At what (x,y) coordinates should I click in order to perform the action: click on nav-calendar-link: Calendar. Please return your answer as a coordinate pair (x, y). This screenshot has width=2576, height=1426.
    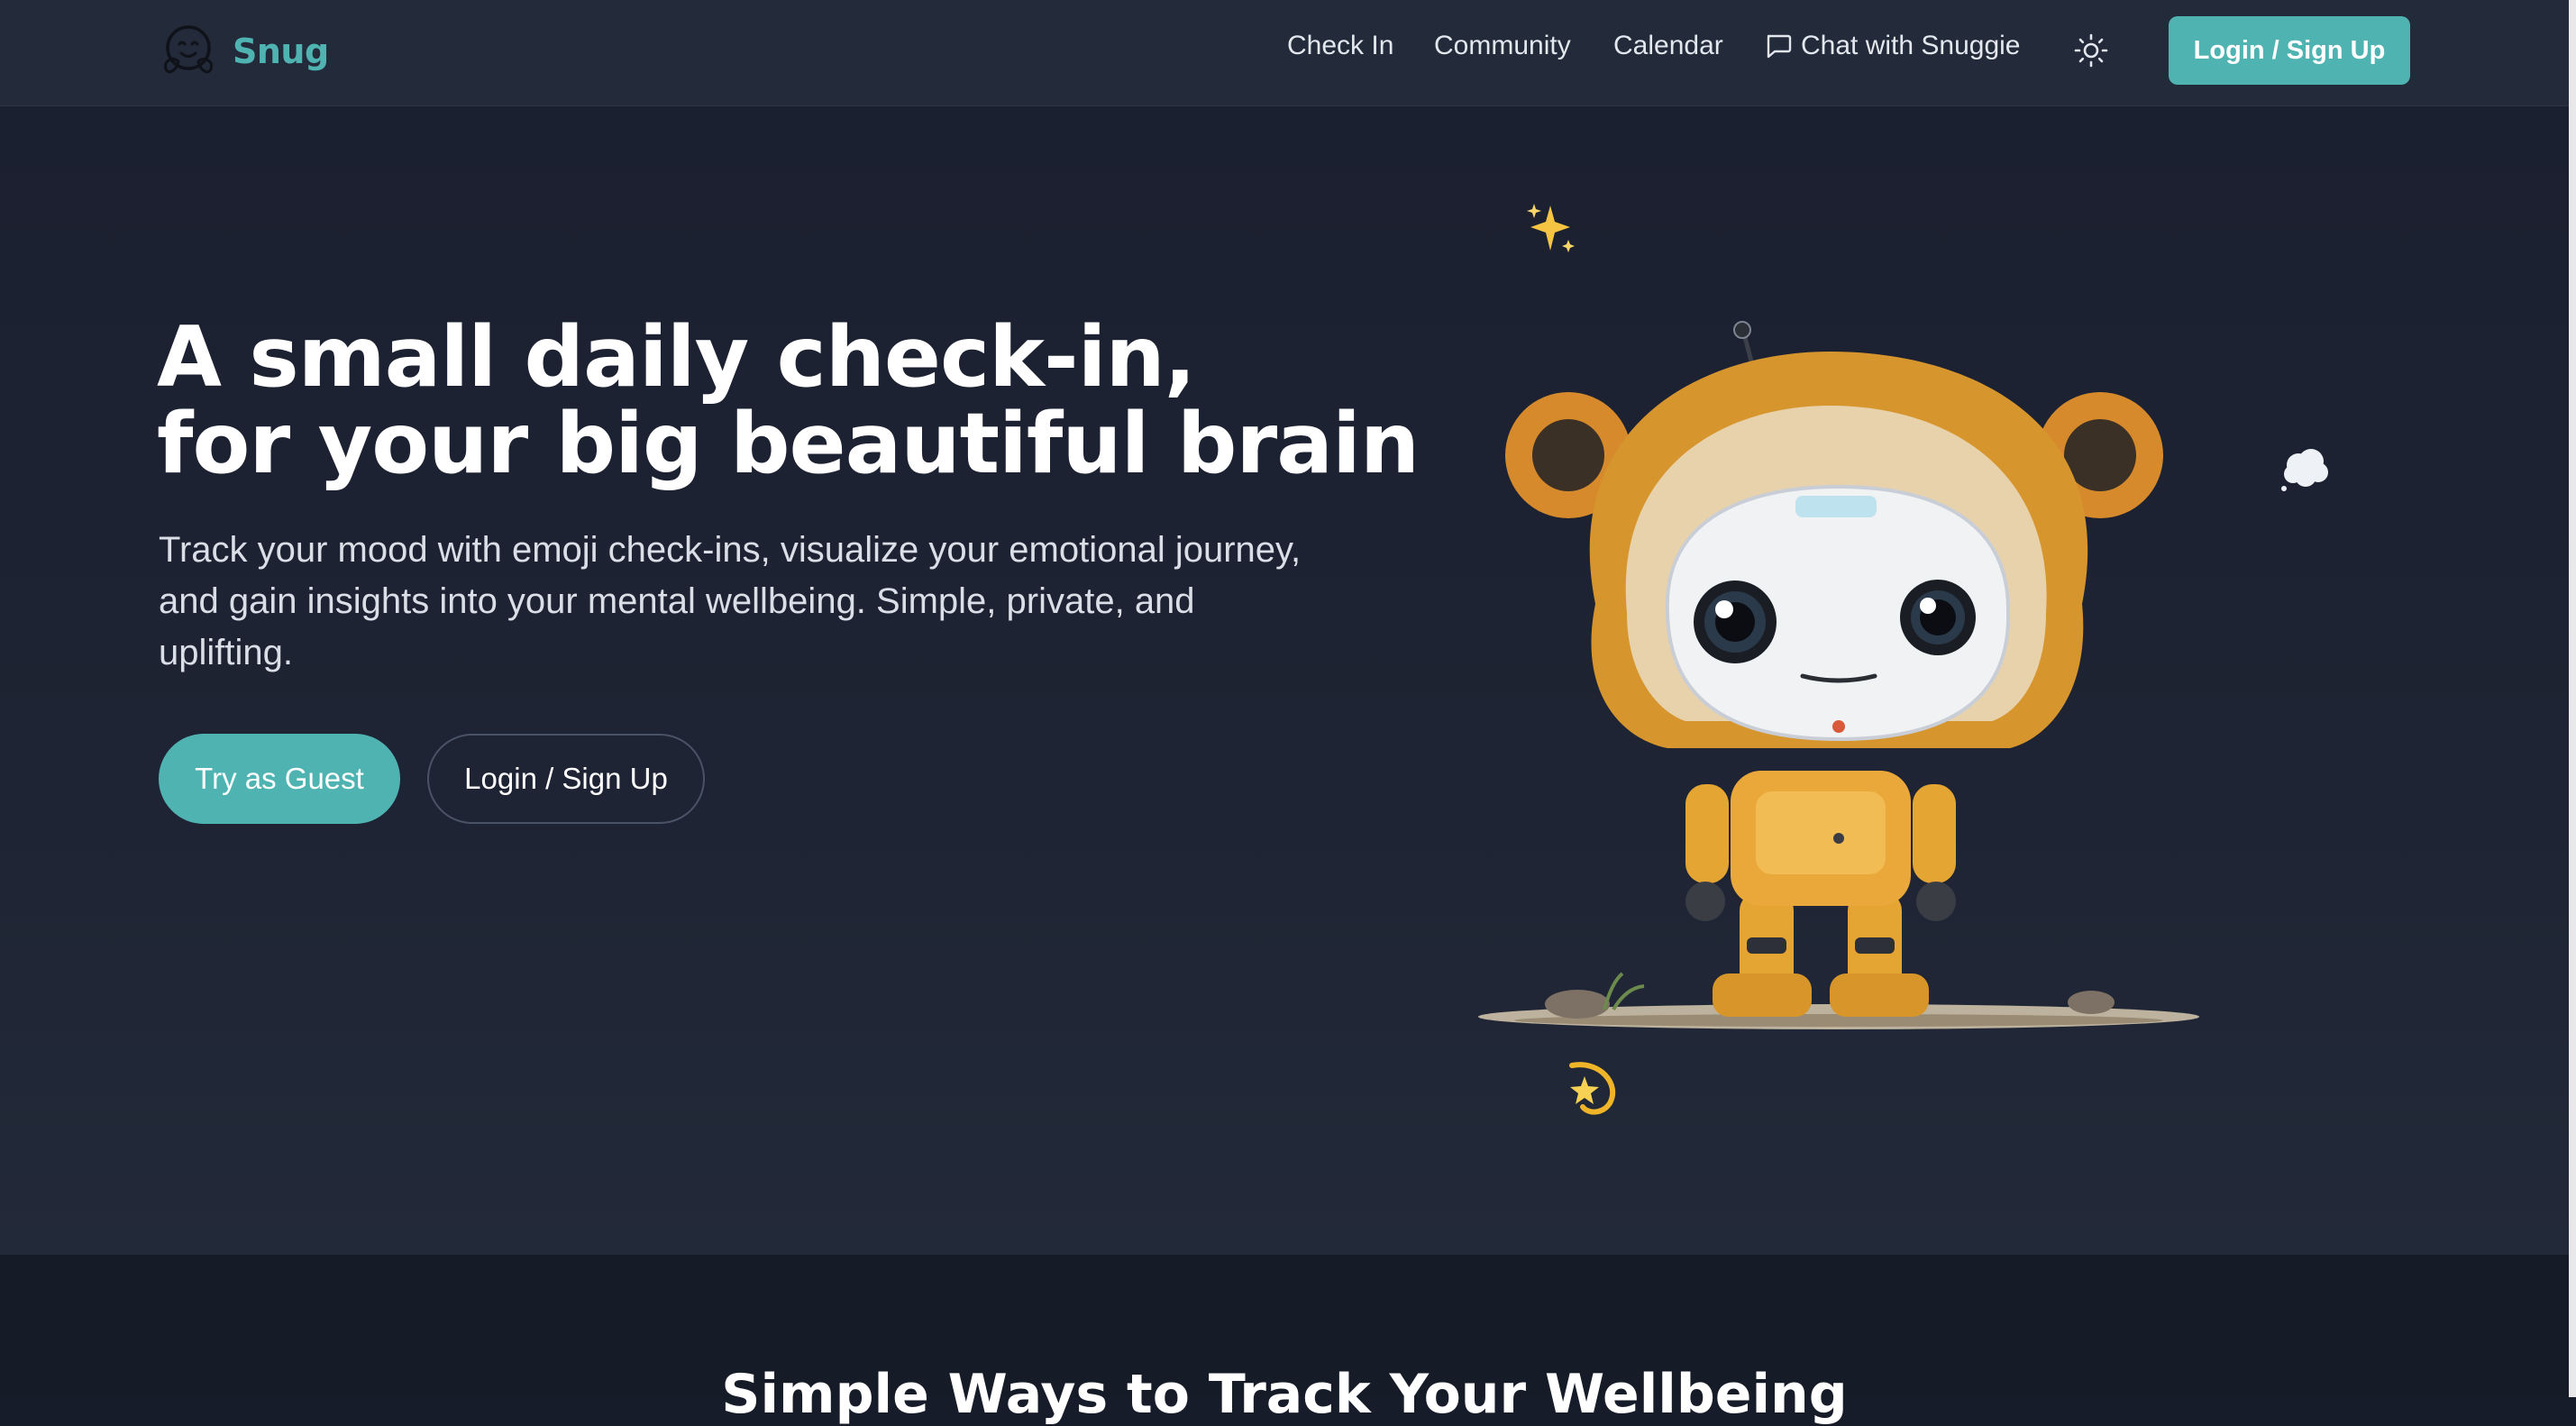
    Looking at the image, I should click on (1668, 46).